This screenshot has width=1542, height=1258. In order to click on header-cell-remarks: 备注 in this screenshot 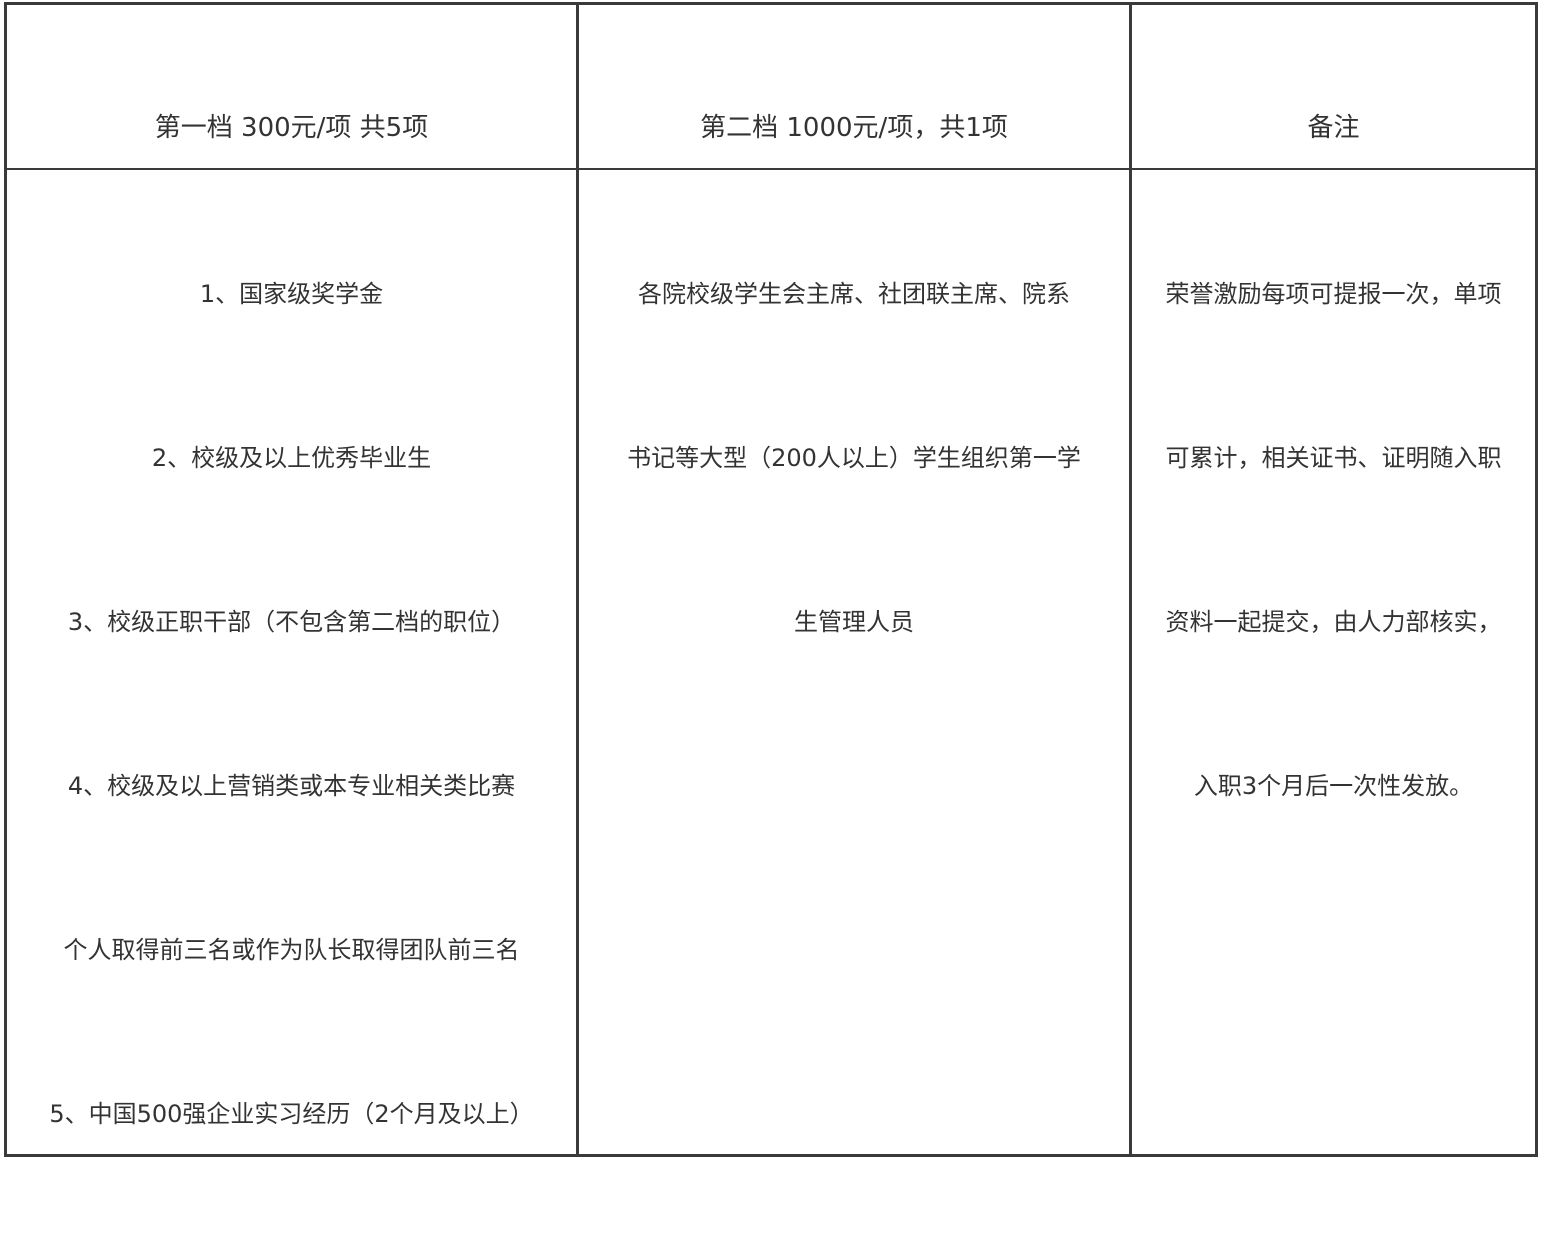, I will do `click(1333, 87)`.